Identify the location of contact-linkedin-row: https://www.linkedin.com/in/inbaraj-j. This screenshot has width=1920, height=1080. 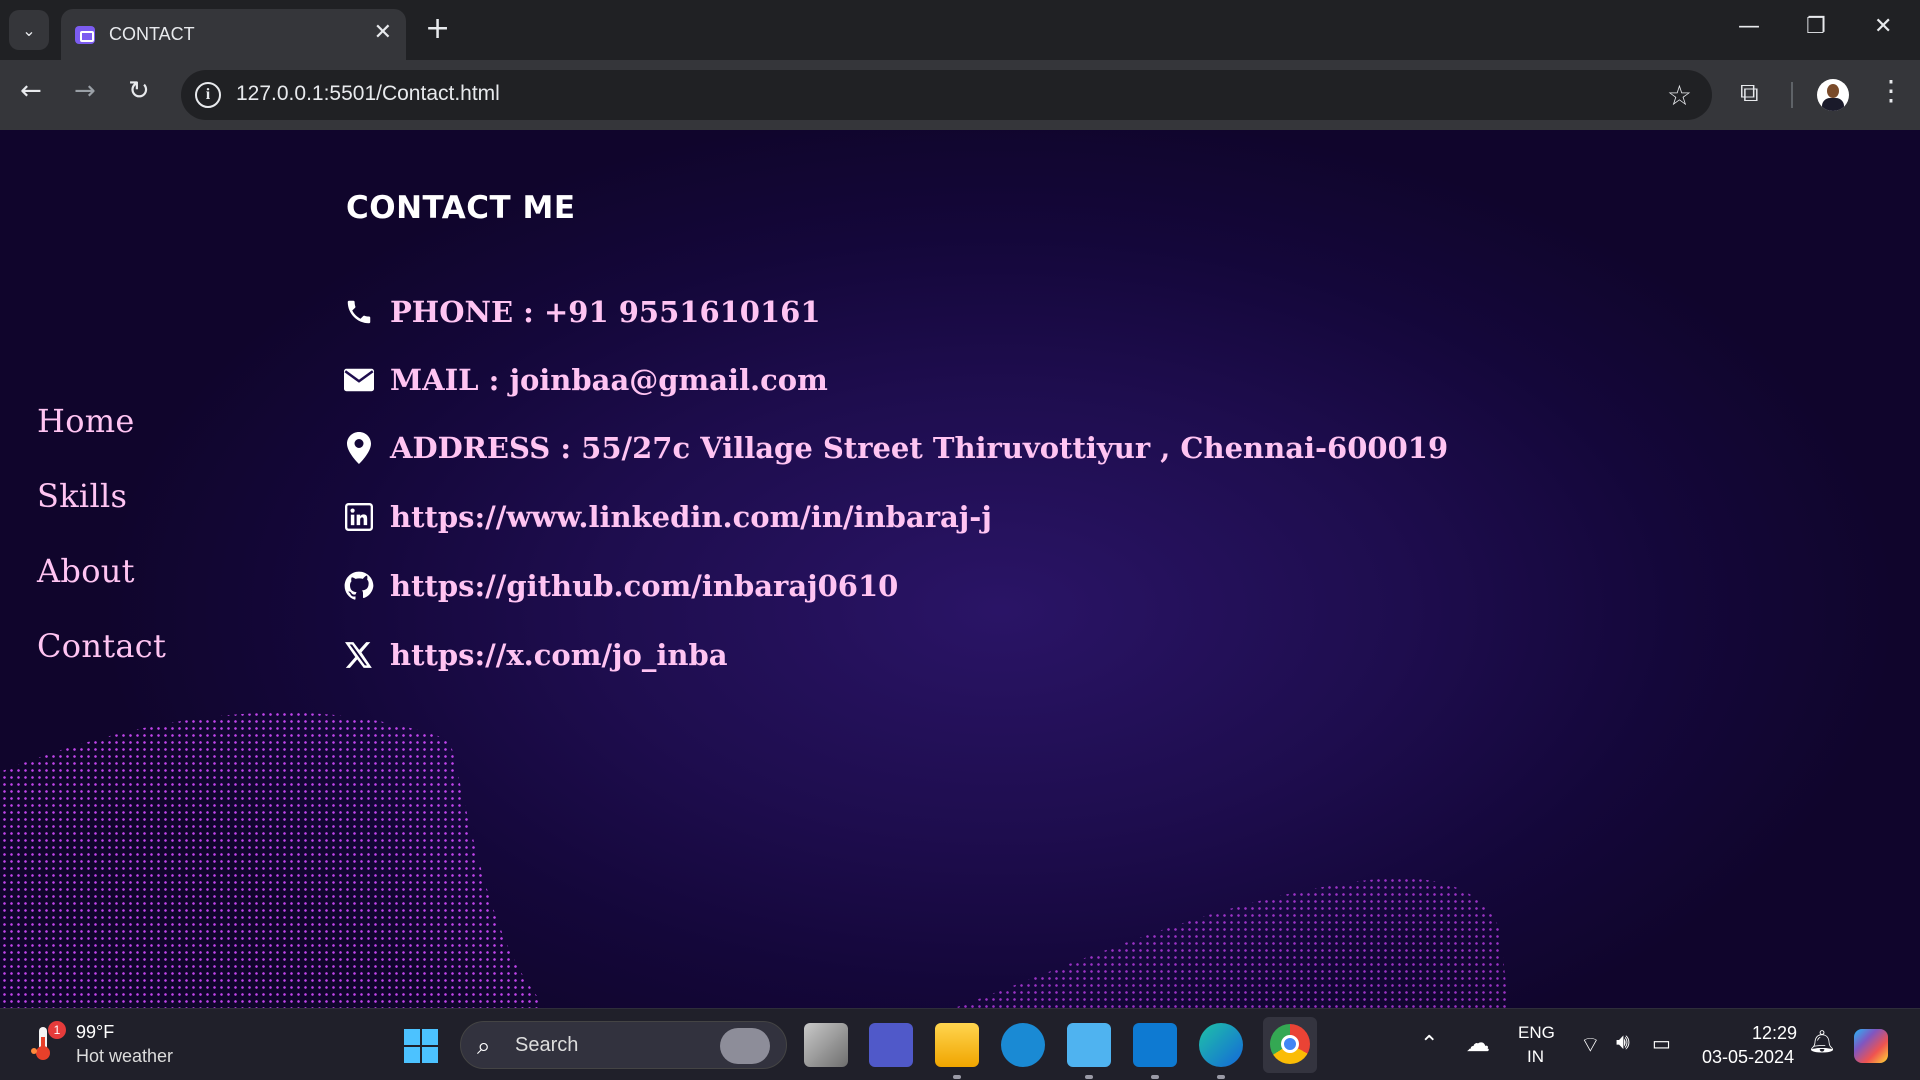
(668, 517).